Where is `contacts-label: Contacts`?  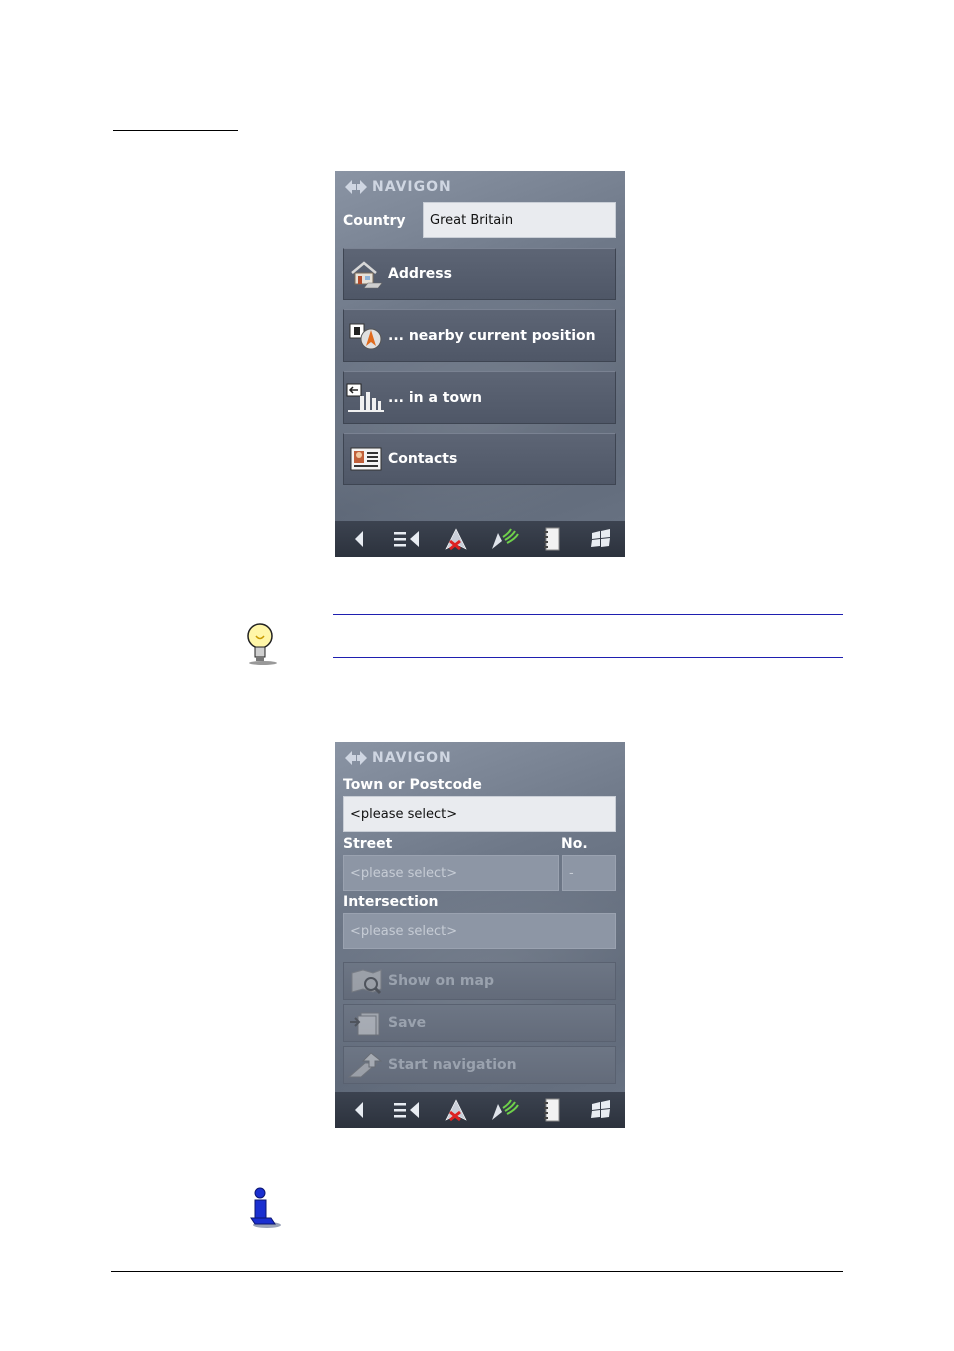
contacts-label: Contacts is located at coordinates (423, 459).